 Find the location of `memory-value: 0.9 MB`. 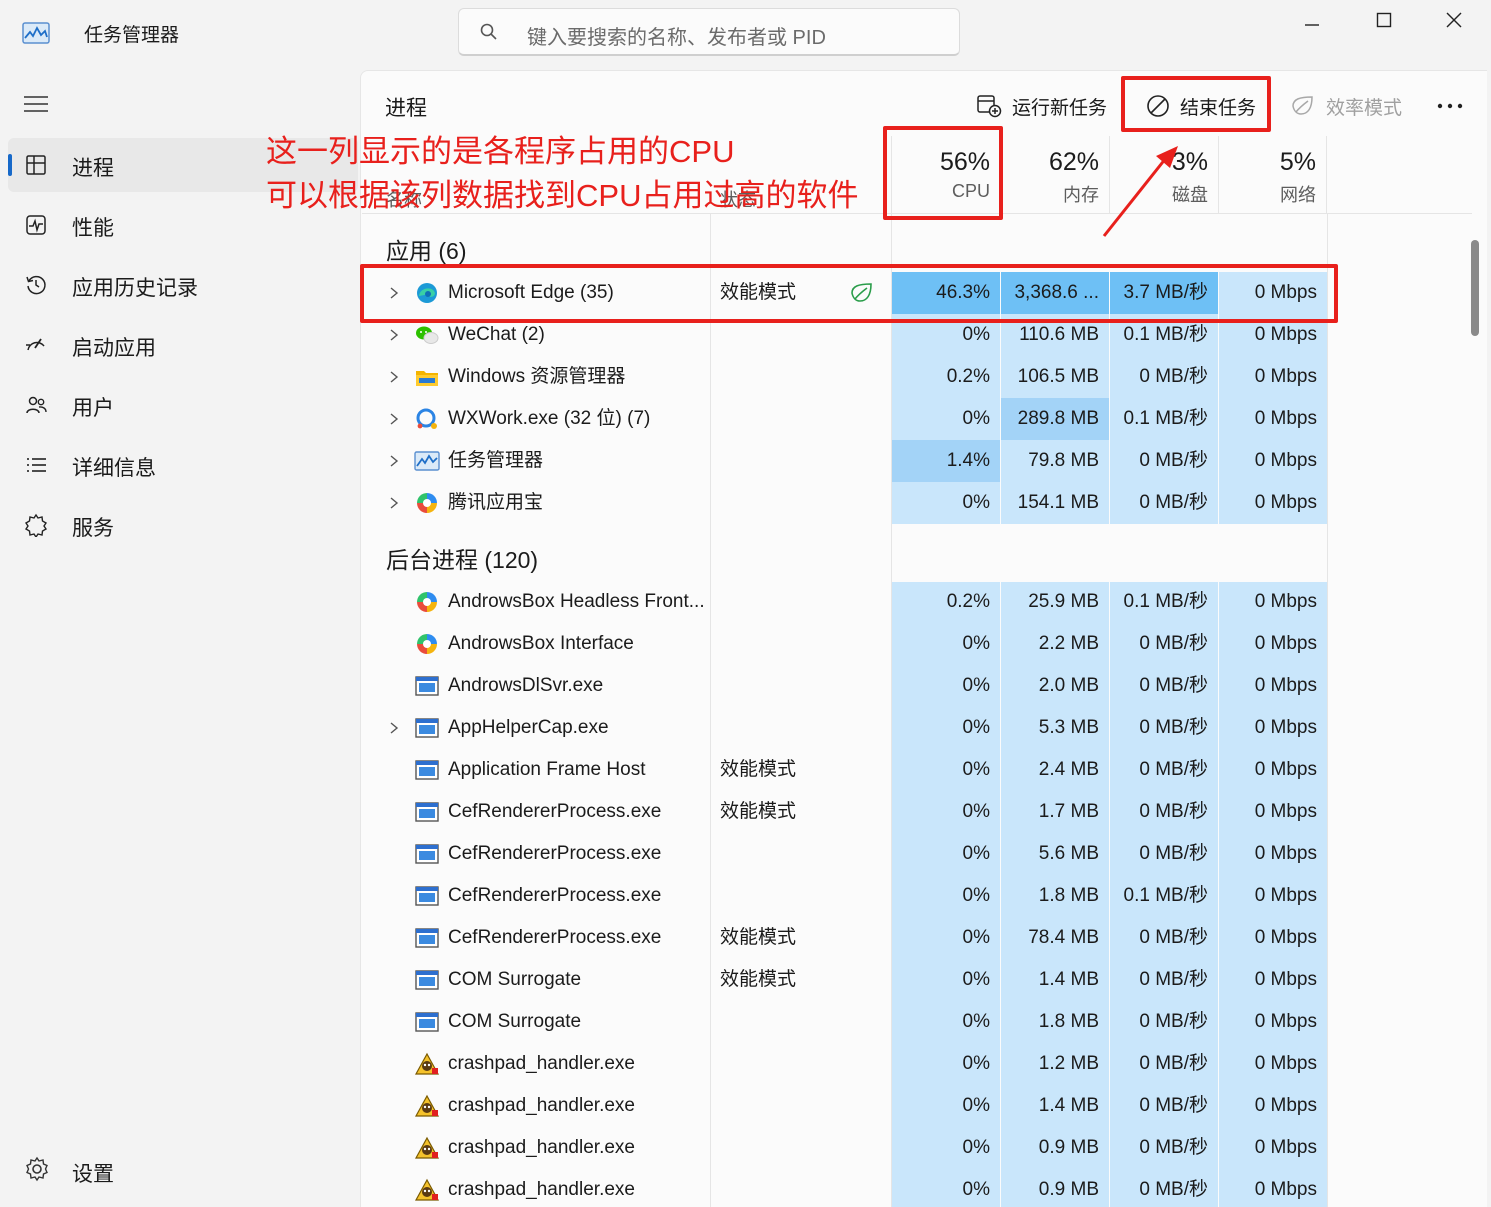

memory-value: 0.9 MB is located at coordinates (1068, 1189).